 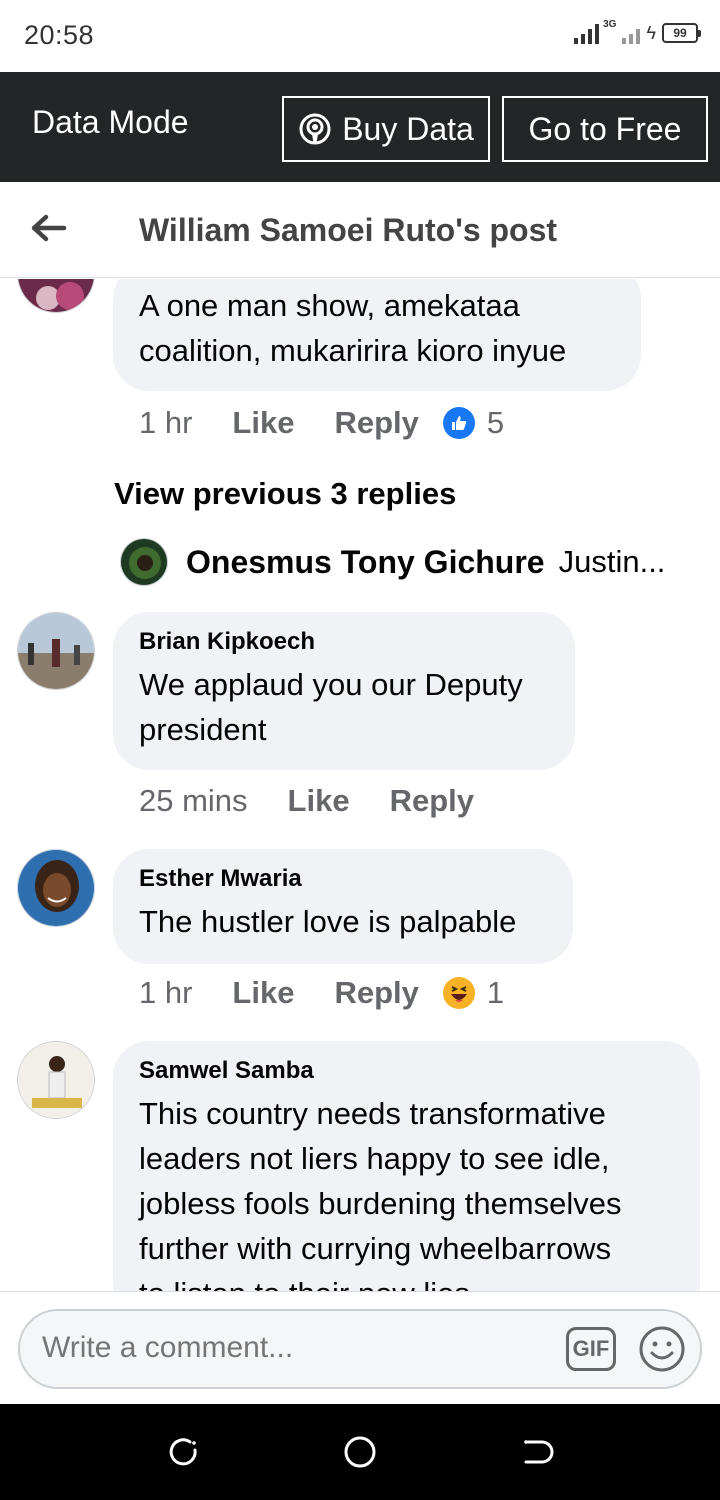 I want to click on comment-author-name: Samwel Samba, so click(x=406, y=1071).